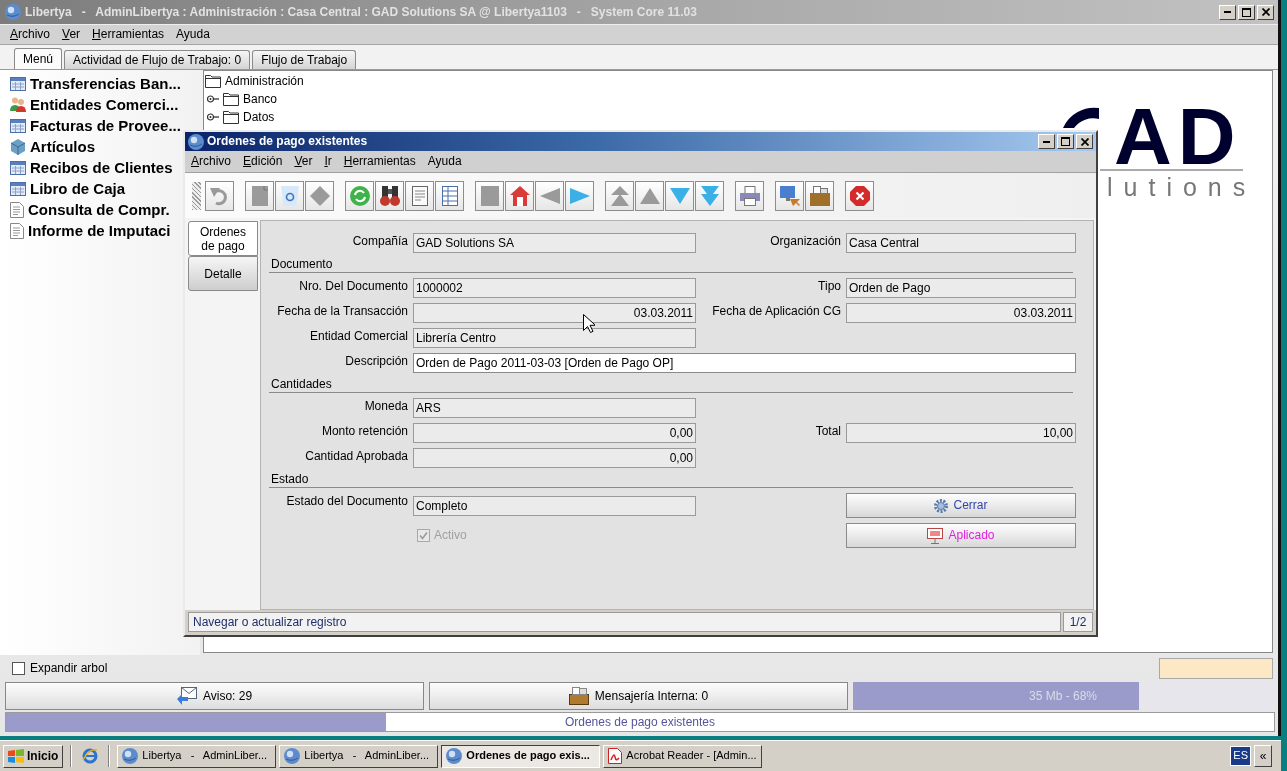  What do you see at coordinates (361, 12) in the screenshot?
I see `window-title: Libertya - AdminLibertya : Administración : Casa Central : GAD Solutions SA @ Libertya1103 - System Core 11.03` at bounding box center [361, 12].